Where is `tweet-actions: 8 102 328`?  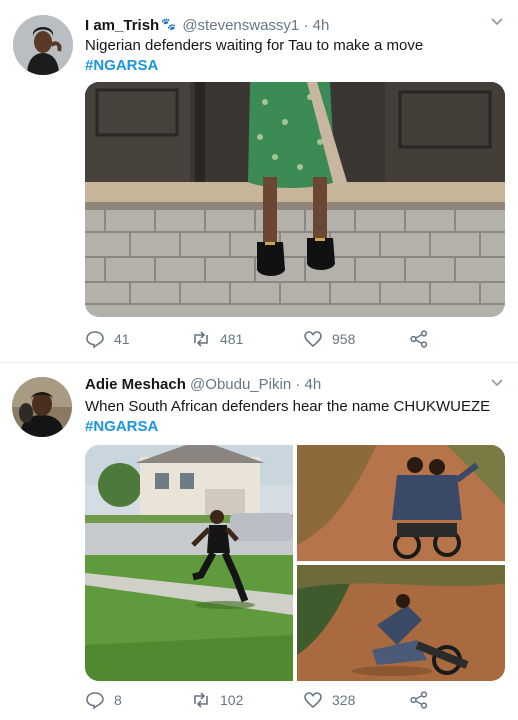 tweet-actions: 8 102 328 is located at coordinates (291, 702).